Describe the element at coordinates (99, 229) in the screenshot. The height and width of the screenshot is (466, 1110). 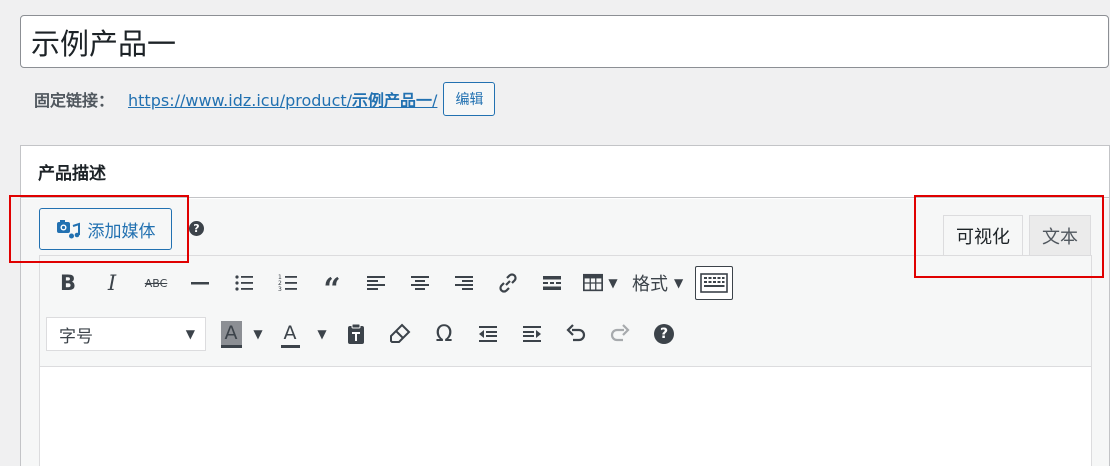
I see `highlight-add-media` at that location.